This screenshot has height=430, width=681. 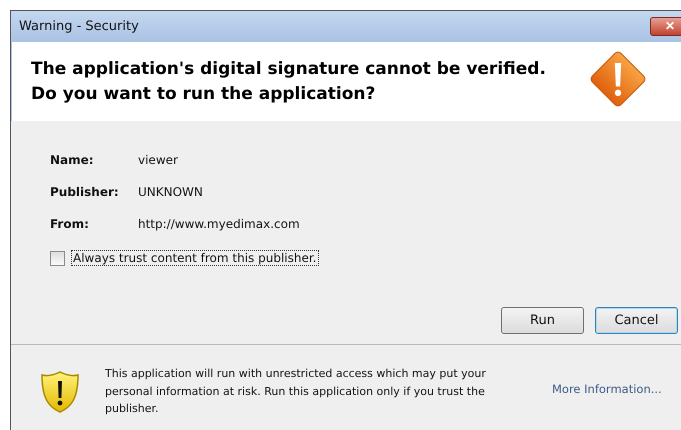 What do you see at coordinates (171, 192) in the screenshot?
I see `field-value: UNKNOWN` at bounding box center [171, 192].